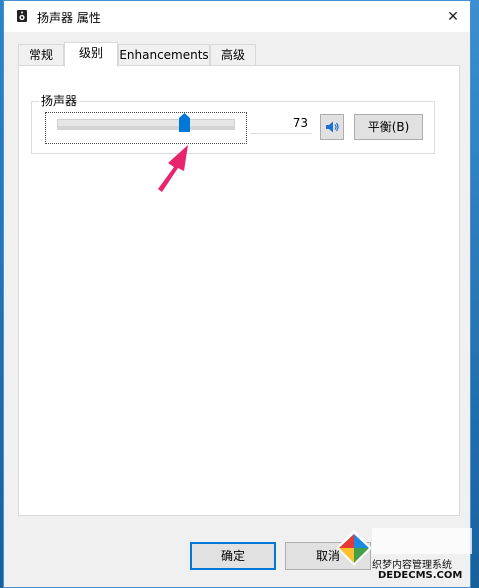  I want to click on balance-button: 平衡(B), so click(388, 127).